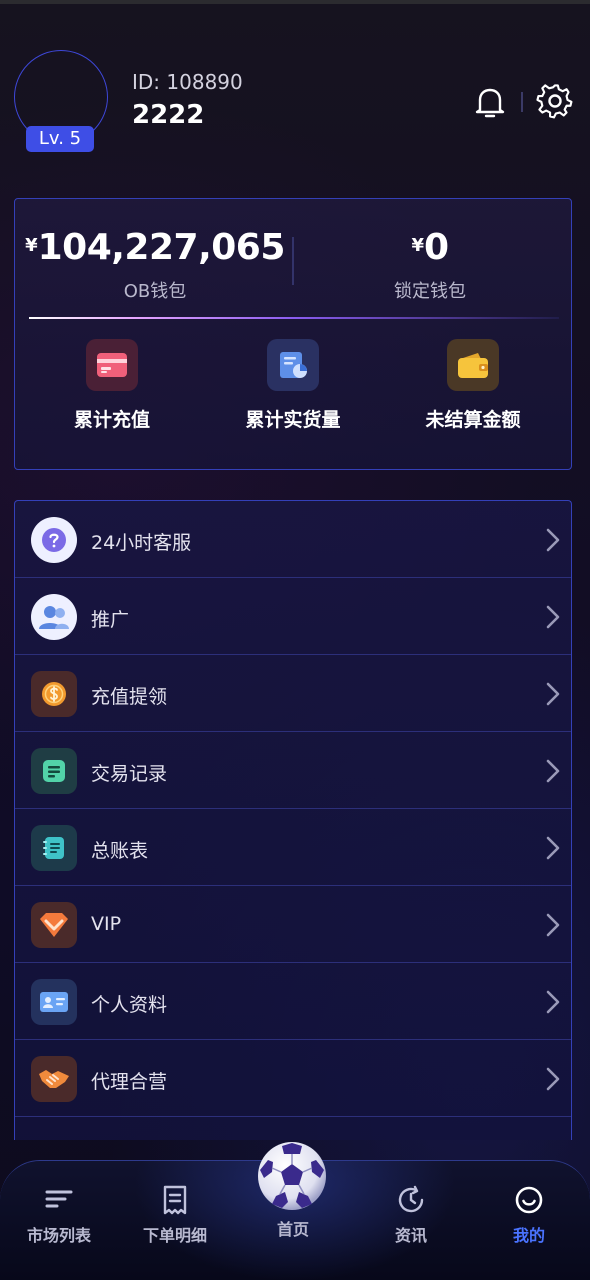 The height and width of the screenshot is (1280, 590). Describe the element at coordinates (120, 851) in the screenshot. I see `menu-item-label: 总账表` at that location.